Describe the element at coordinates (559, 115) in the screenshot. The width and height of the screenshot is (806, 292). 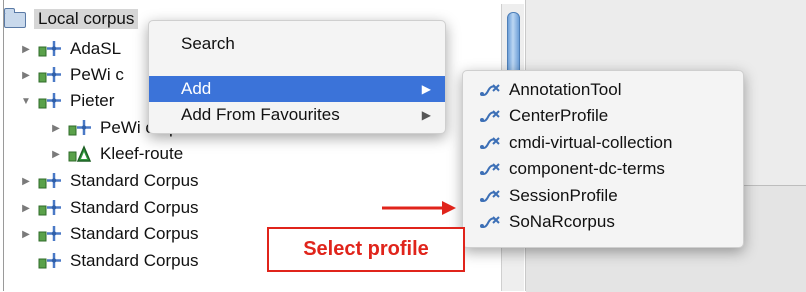
I see `submenu-item-label: CenterProfile` at that location.